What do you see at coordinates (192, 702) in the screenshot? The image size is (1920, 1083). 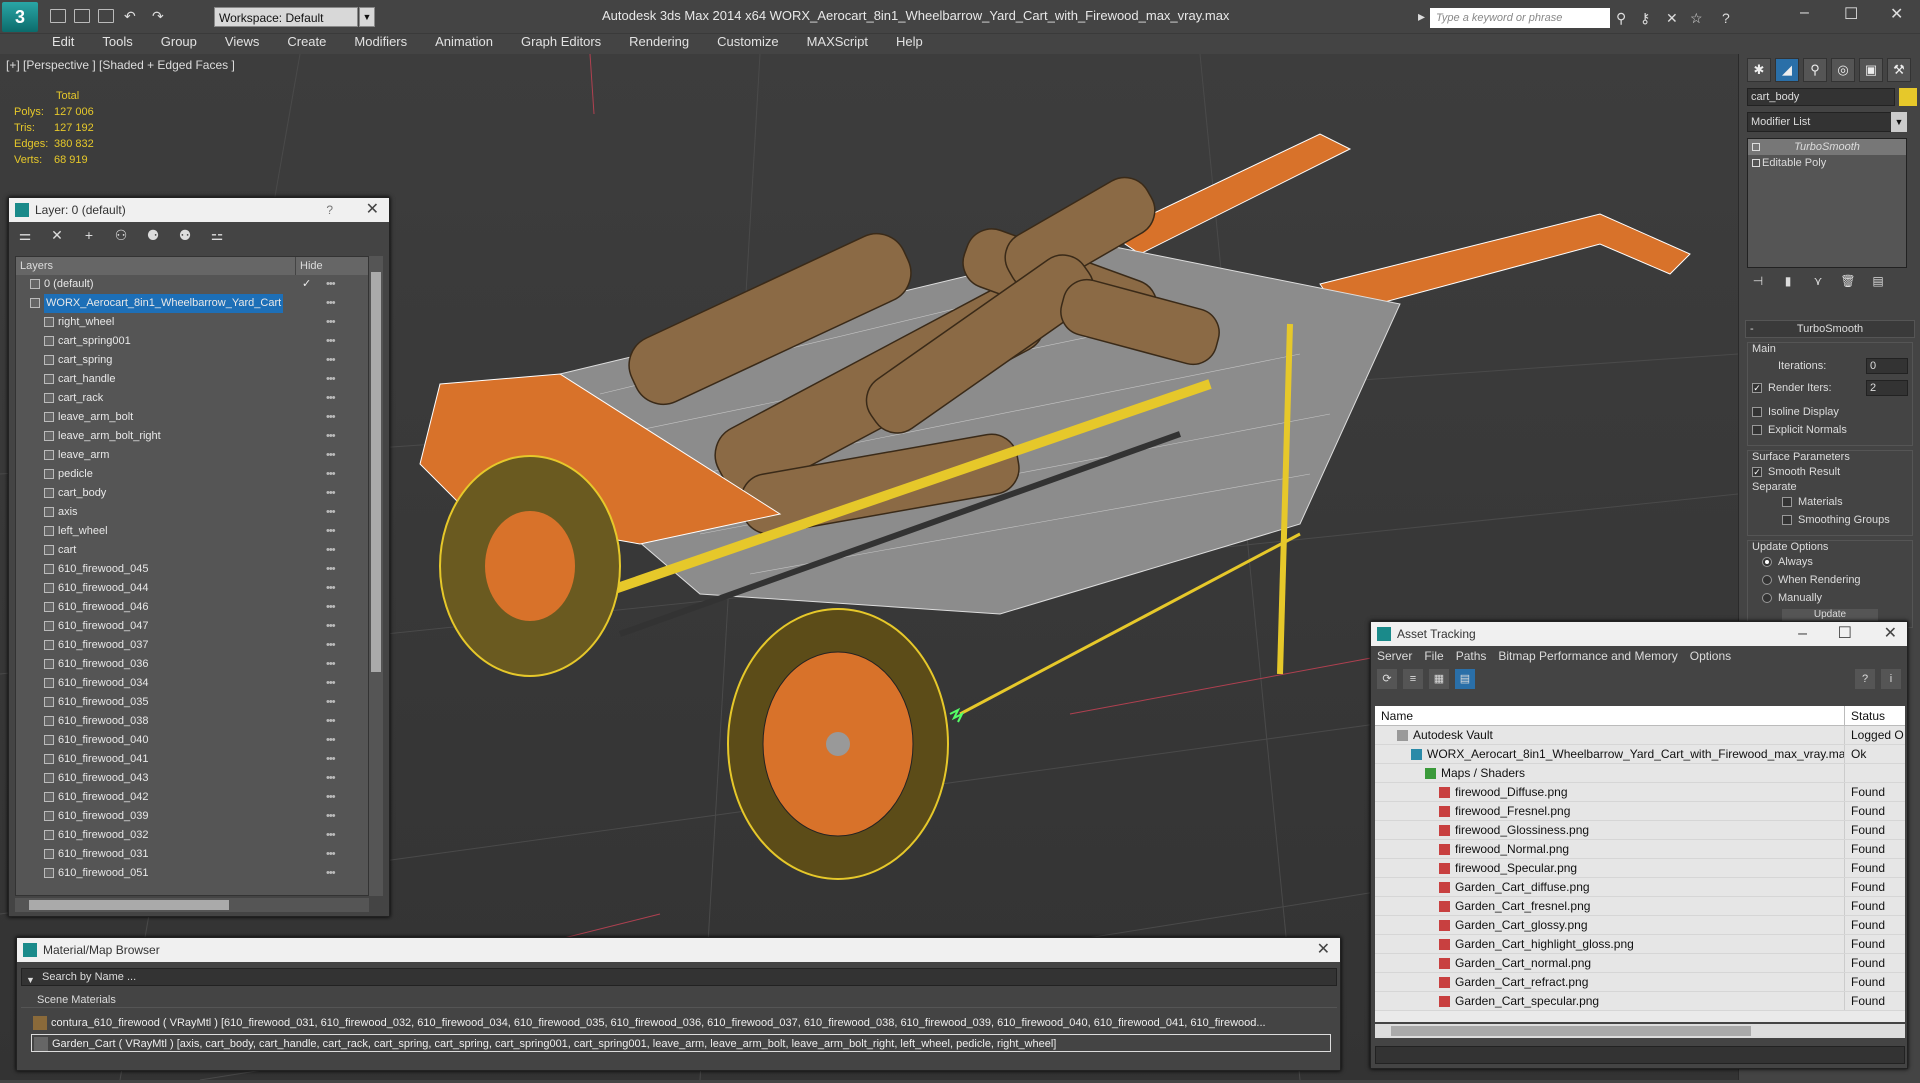 I see `layer-row: 610_firewood_035 •••` at bounding box center [192, 702].